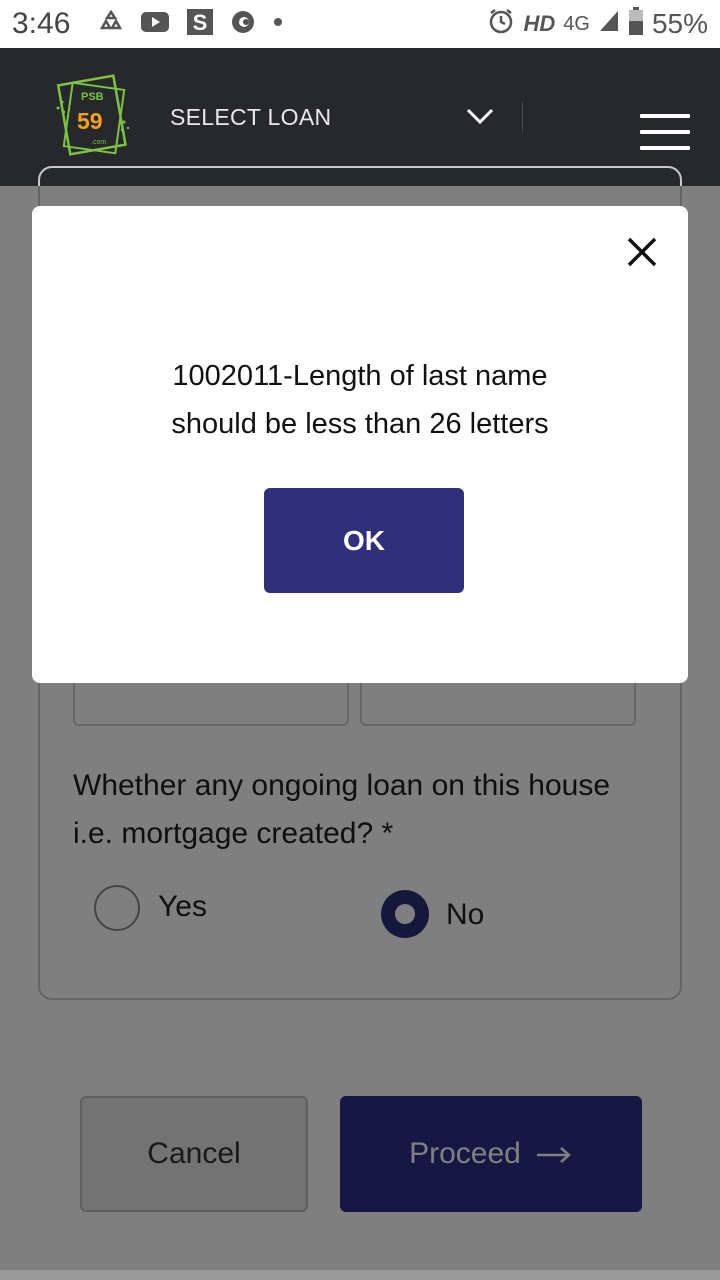 This screenshot has width=720, height=1280. What do you see at coordinates (111, 24) in the screenshot?
I see `recycle-icon` at bounding box center [111, 24].